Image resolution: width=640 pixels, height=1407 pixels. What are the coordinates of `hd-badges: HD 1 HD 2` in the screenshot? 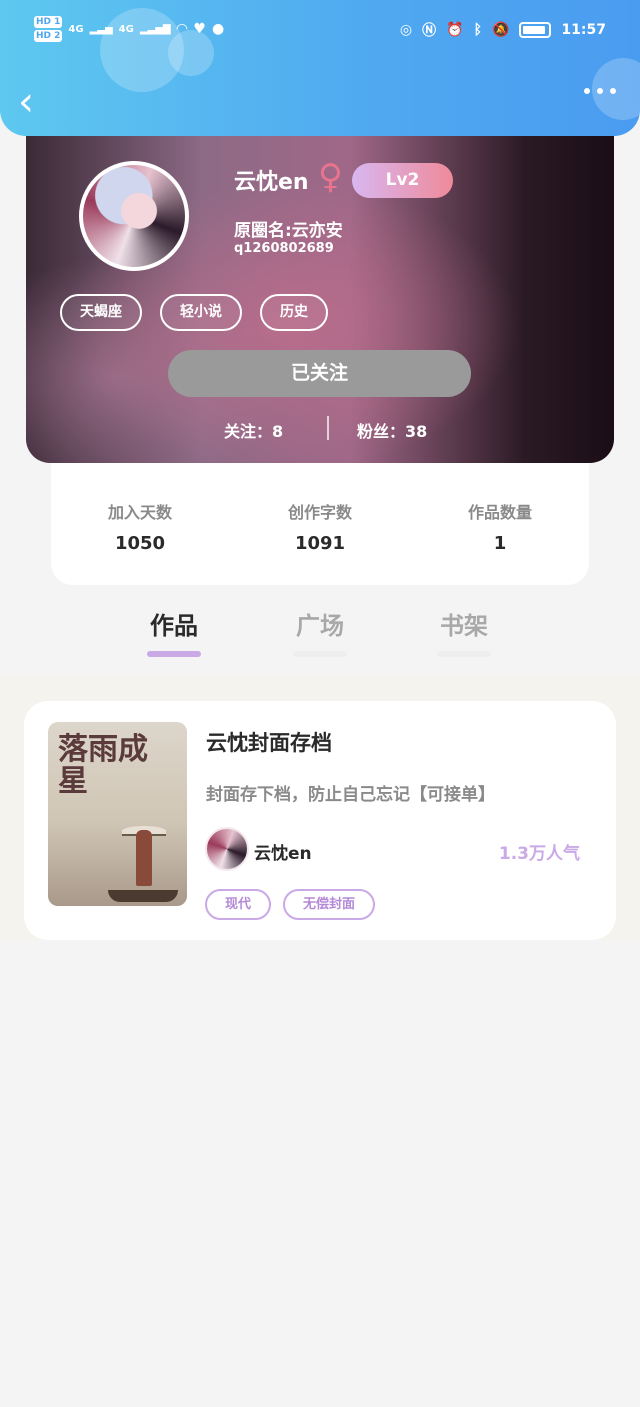 It's located at (48, 29).